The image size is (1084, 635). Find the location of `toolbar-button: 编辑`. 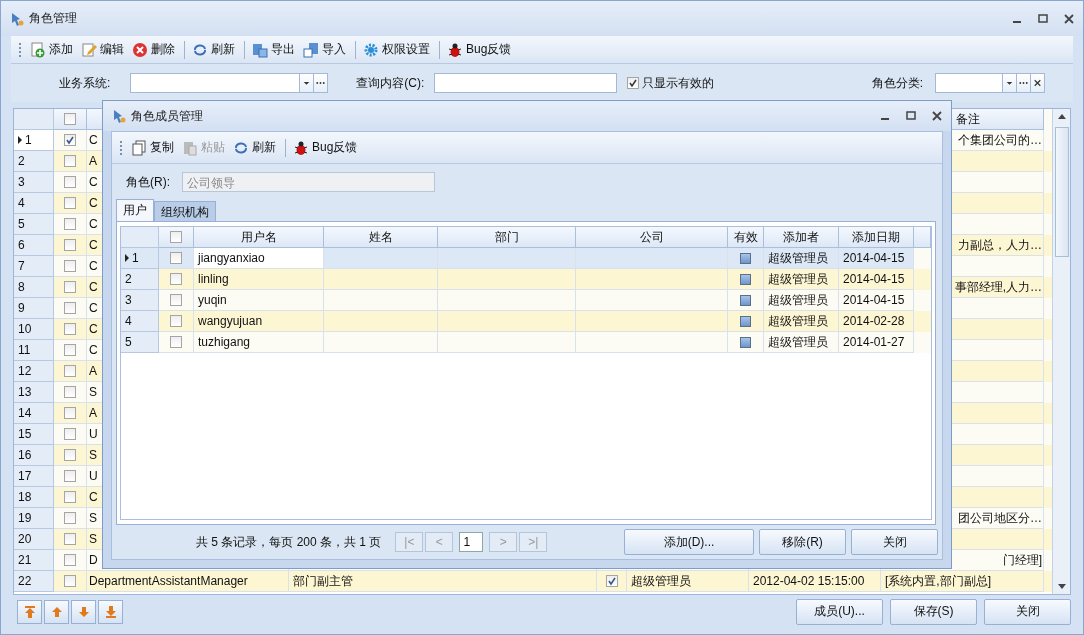

toolbar-button: 编辑 is located at coordinates (102, 49).